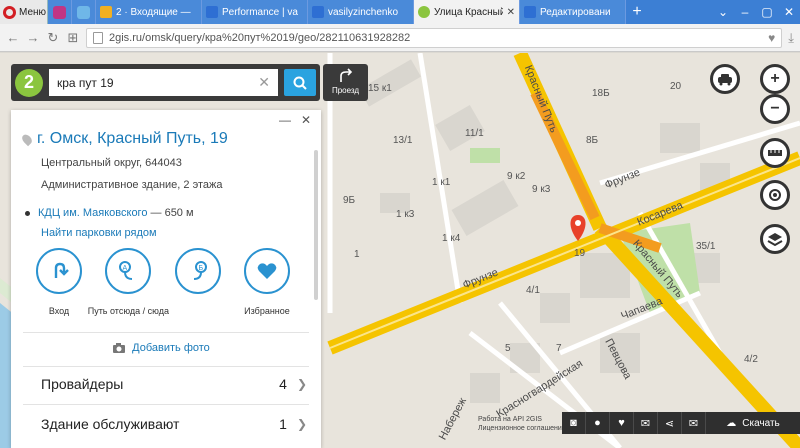  Describe the element at coordinates (345, 82) in the screenshot. I see `route-button: Проезд` at that location.